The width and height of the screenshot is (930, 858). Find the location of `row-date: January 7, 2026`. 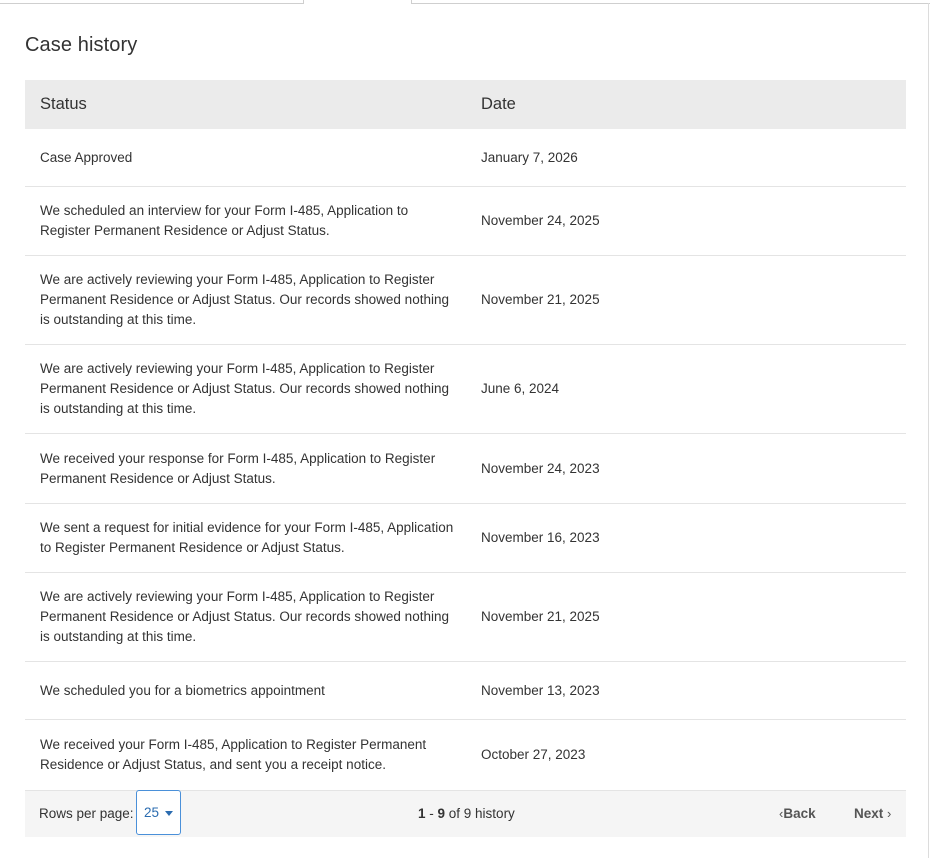

row-date: January 7, 2026 is located at coordinates (529, 157).